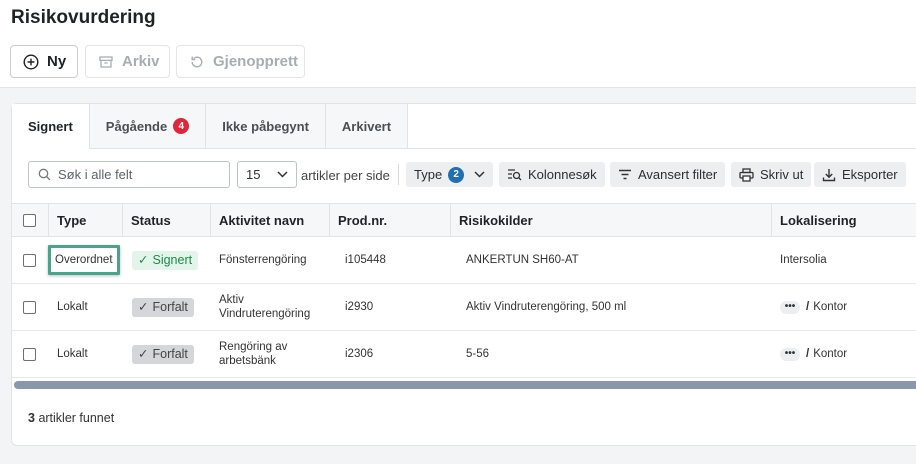 Image resolution: width=916 pixels, height=464 pixels. Describe the element at coordinates (167, 220) in the screenshot. I see `column-header-status: Status` at that location.